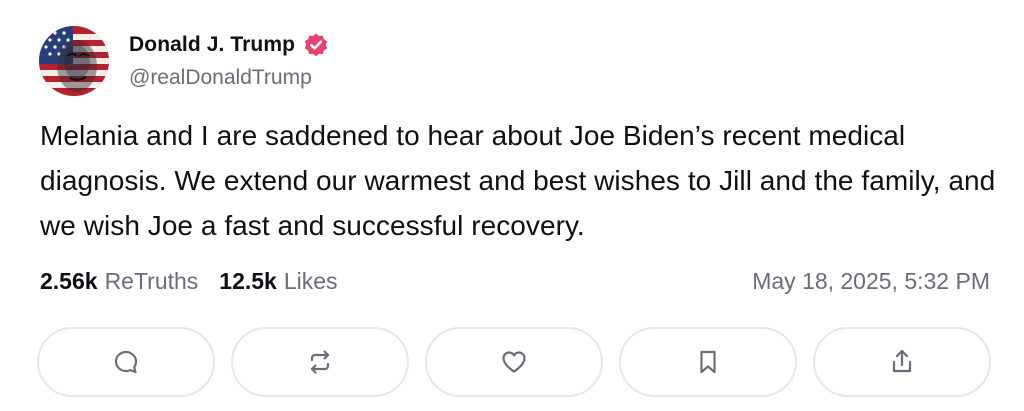 This screenshot has height=411, width=1024. I want to click on flag-portrait-avatar-icon, so click(74, 61).